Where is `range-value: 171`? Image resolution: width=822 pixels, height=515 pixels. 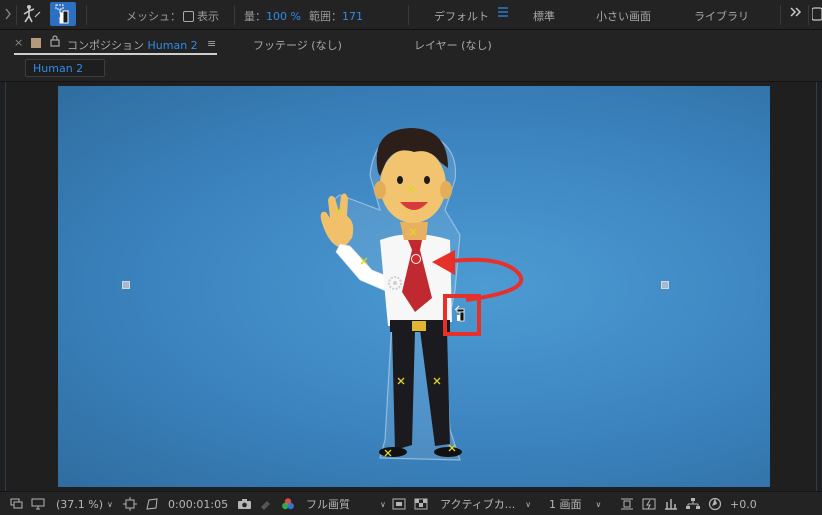
range-value: 171 is located at coordinates (352, 16).